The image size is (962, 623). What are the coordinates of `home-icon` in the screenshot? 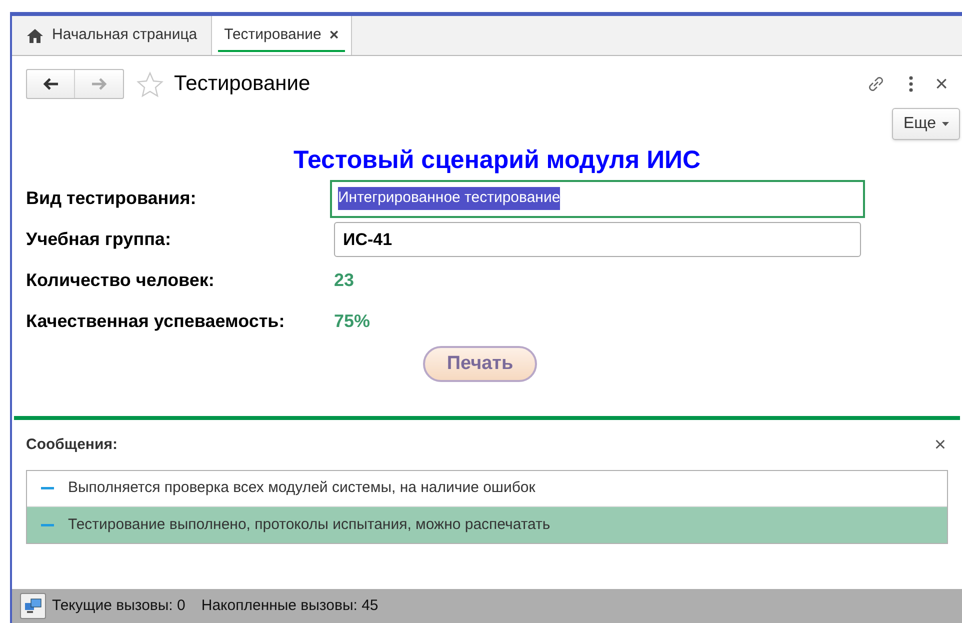 It's located at (35, 36).